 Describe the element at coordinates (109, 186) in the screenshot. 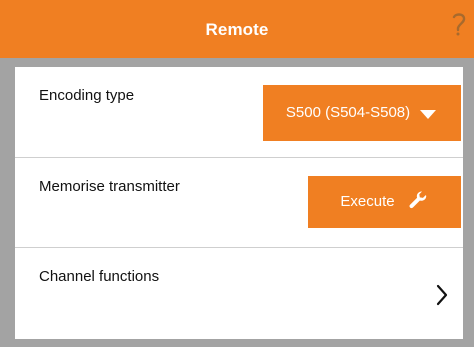

I see `memorise-transmitter-label: Memorise transmitter` at that location.